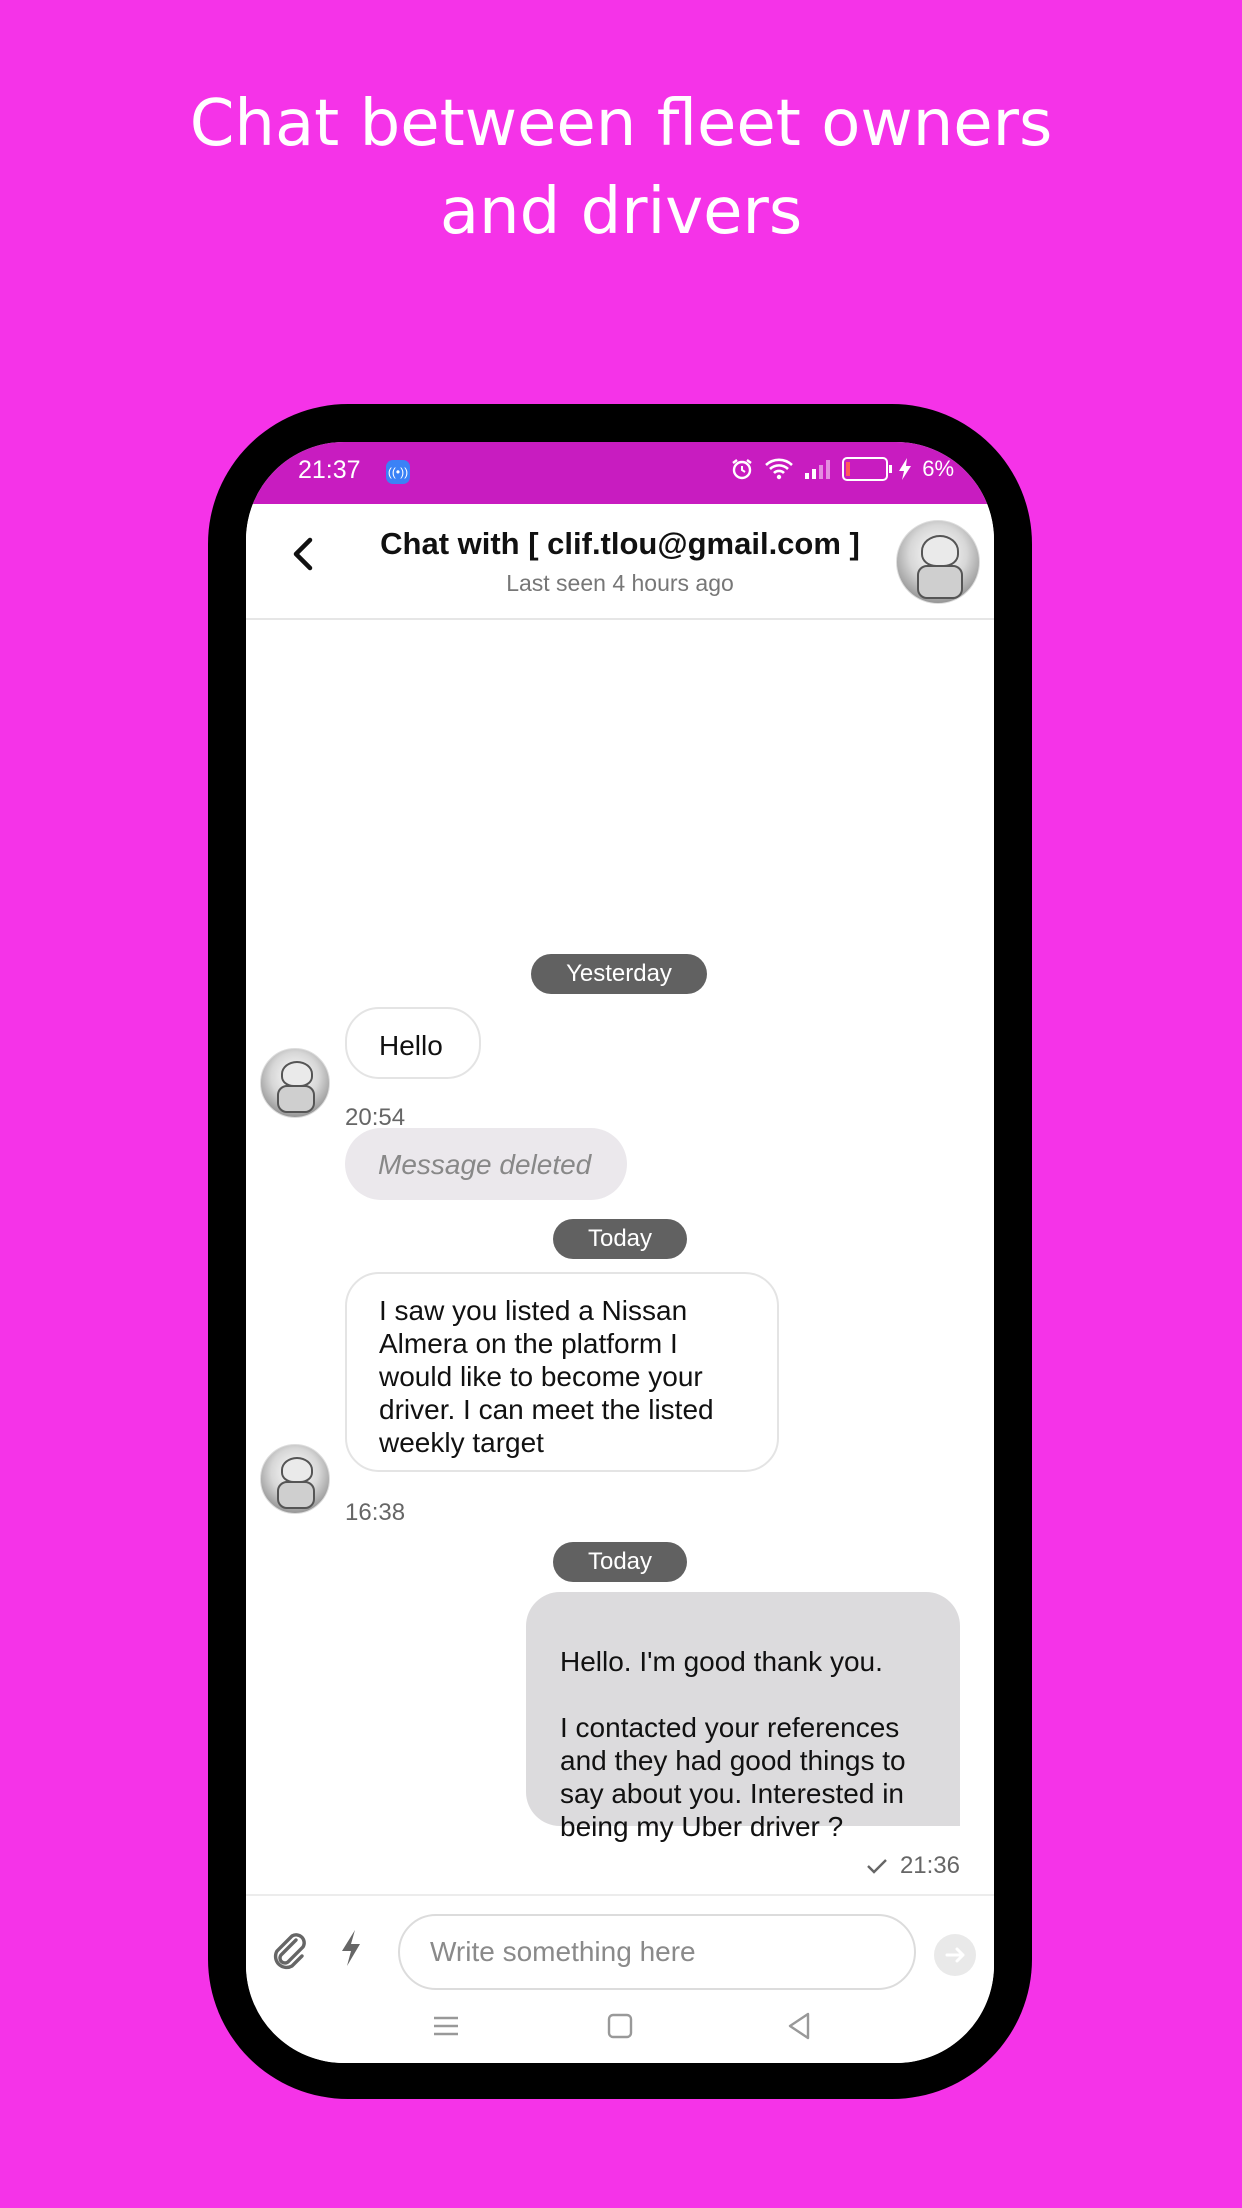 This screenshot has height=2208, width=1242. What do you see at coordinates (621, 168) in the screenshot?
I see `headline: Chat between fleet owners and drivers` at bounding box center [621, 168].